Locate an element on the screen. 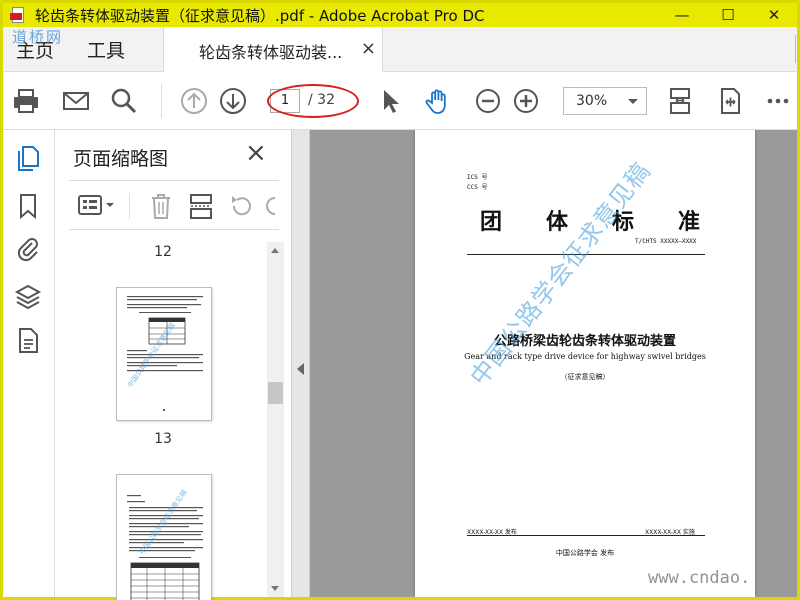 The image size is (800, 600). standard-type-char: 体 is located at coordinates (556, 222).